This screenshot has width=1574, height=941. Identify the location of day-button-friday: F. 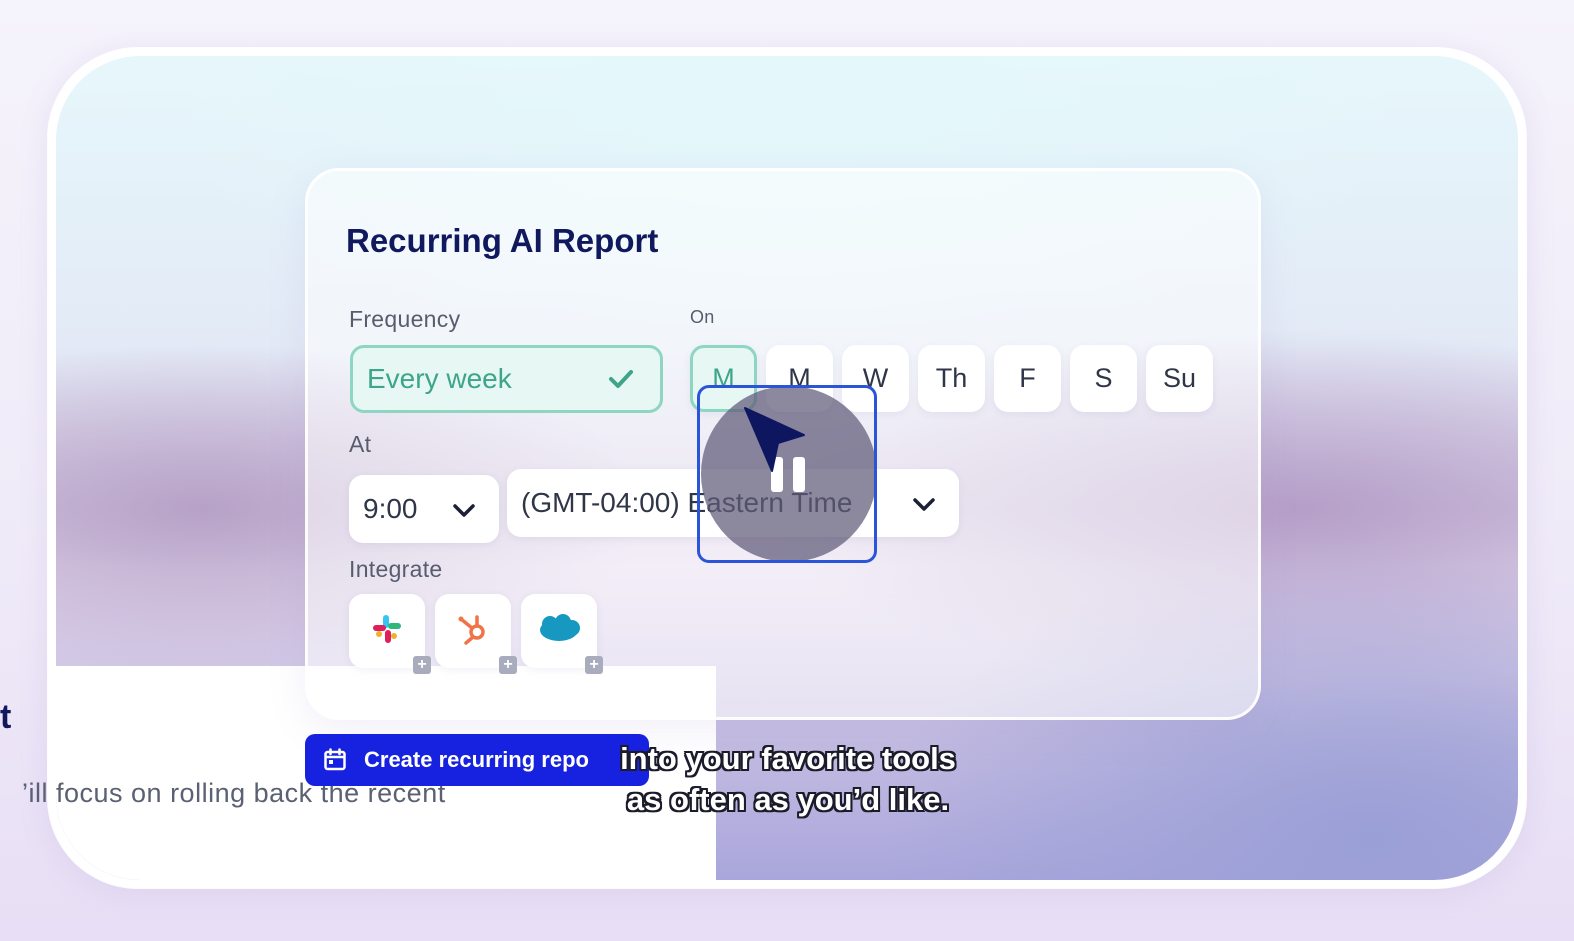
(1027, 378).